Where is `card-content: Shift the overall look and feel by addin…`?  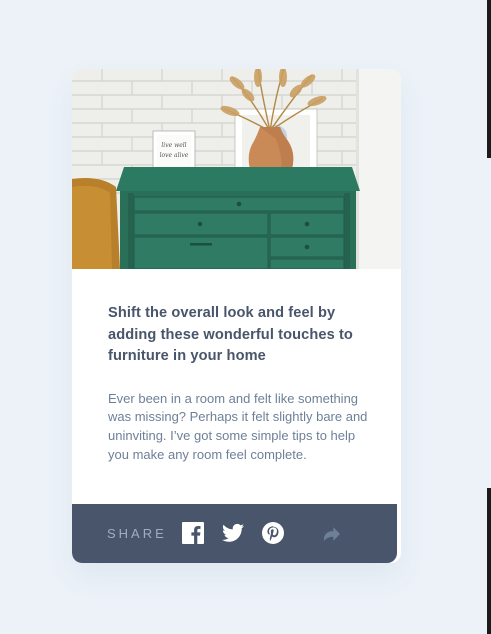 card-content: Shift the overall look and feel by addin… is located at coordinates (240, 384).